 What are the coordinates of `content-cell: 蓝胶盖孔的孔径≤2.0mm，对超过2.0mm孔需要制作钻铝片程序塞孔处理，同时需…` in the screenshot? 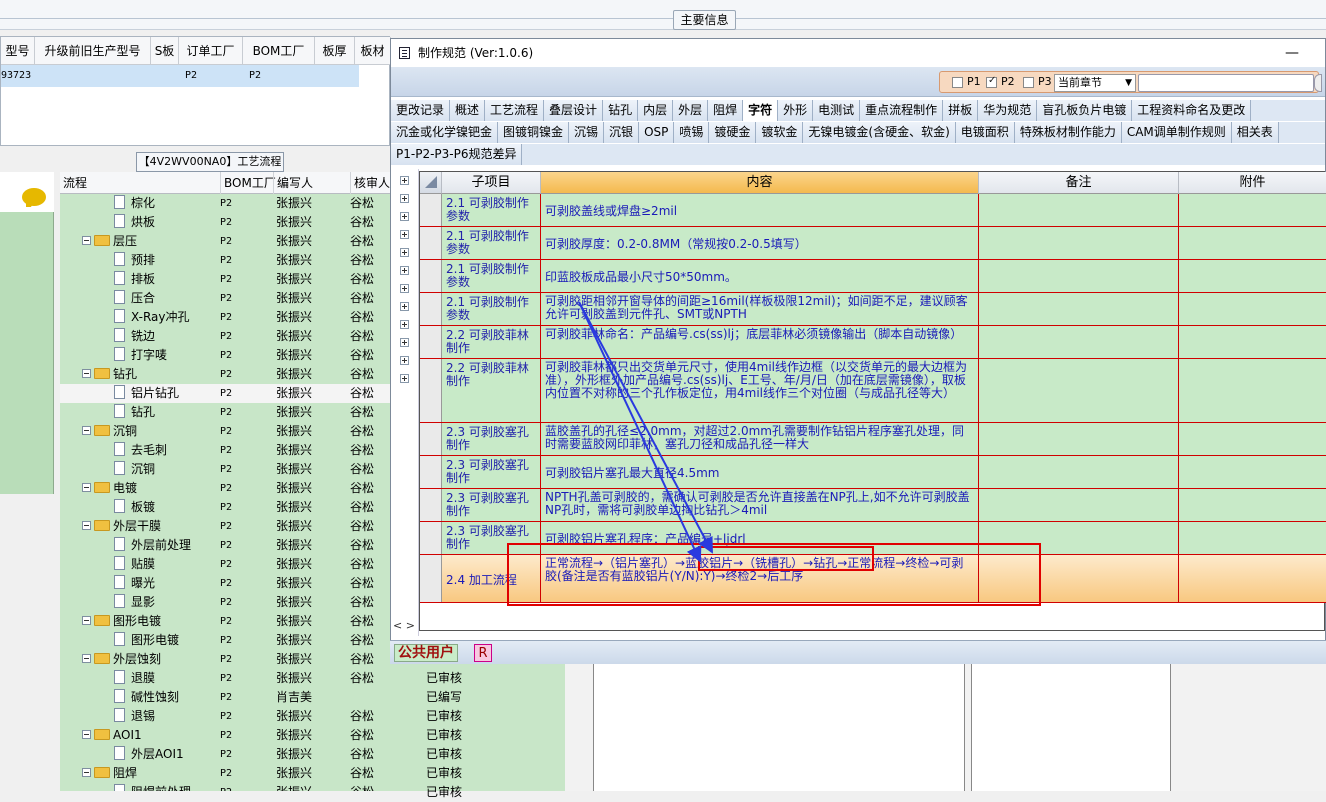 It's located at (760, 439).